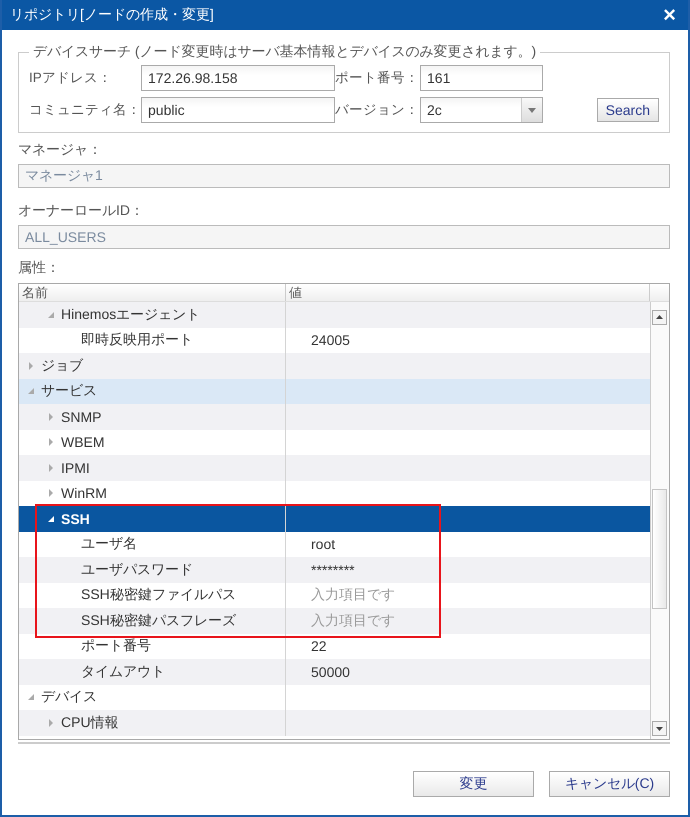  What do you see at coordinates (112, 15) in the screenshot?
I see `window-title: リポジトリ[ノードの作成・変更]` at bounding box center [112, 15].